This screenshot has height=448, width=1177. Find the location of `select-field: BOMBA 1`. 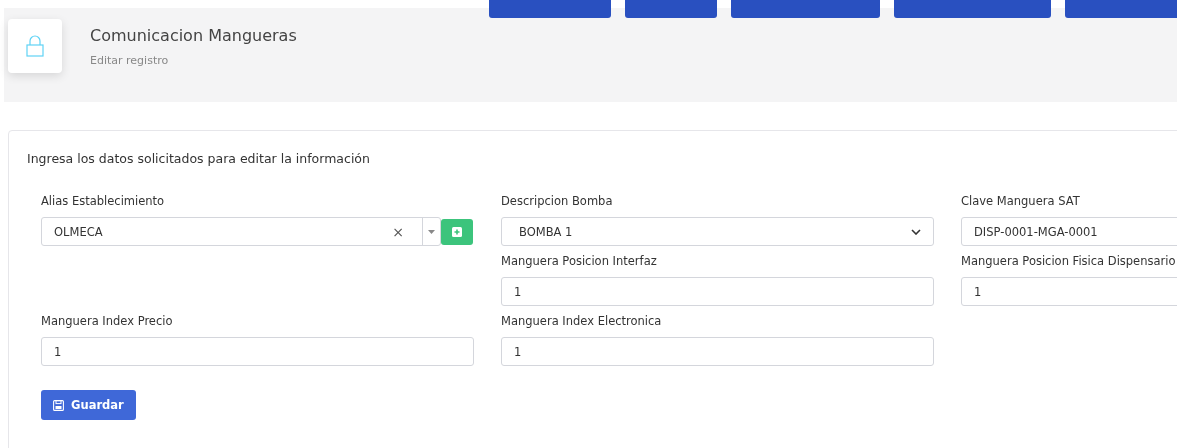

select-field: BOMBA 1 is located at coordinates (717, 231).